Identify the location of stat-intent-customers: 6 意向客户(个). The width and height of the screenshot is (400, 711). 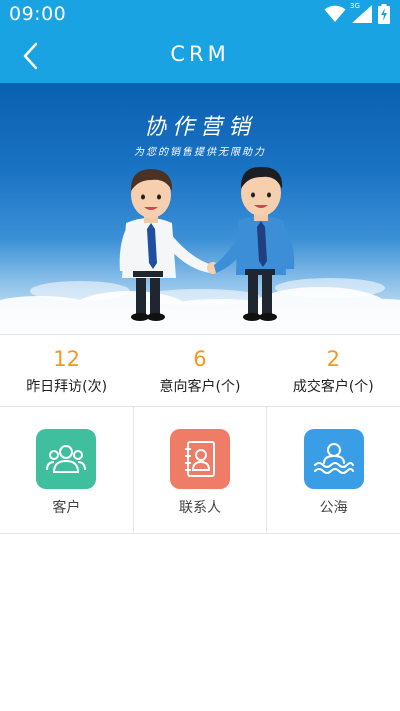
(199, 370).